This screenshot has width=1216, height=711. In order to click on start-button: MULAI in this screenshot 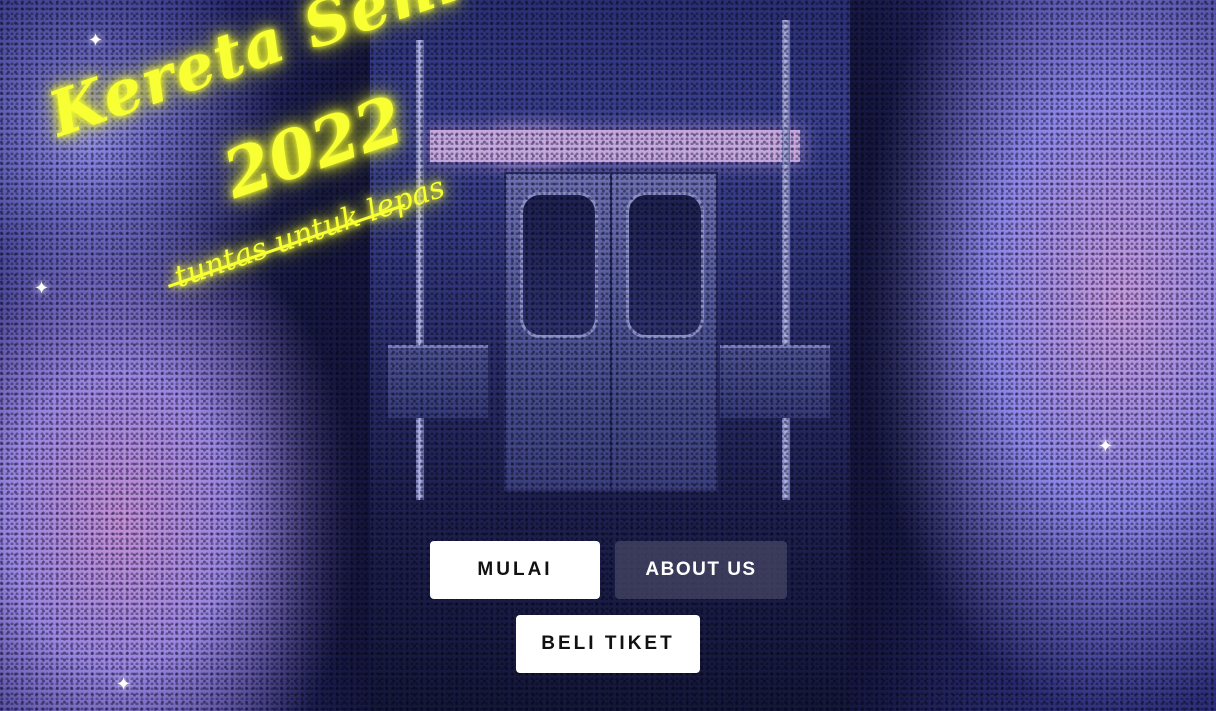, I will do `click(515, 570)`.